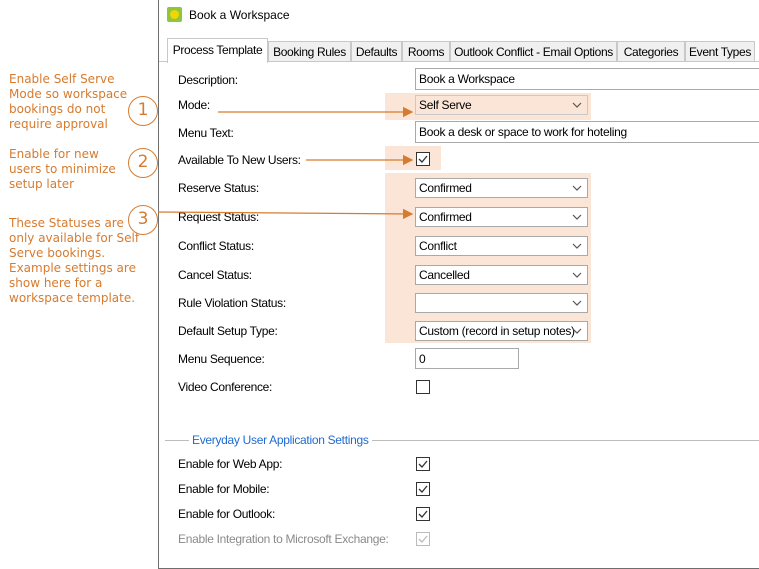 The height and width of the screenshot is (569, 759). What do you see at coordinates (438, 246) in the screenshot?
I see `conflict-status-value: Conflict` at bounding box center [438, 246].